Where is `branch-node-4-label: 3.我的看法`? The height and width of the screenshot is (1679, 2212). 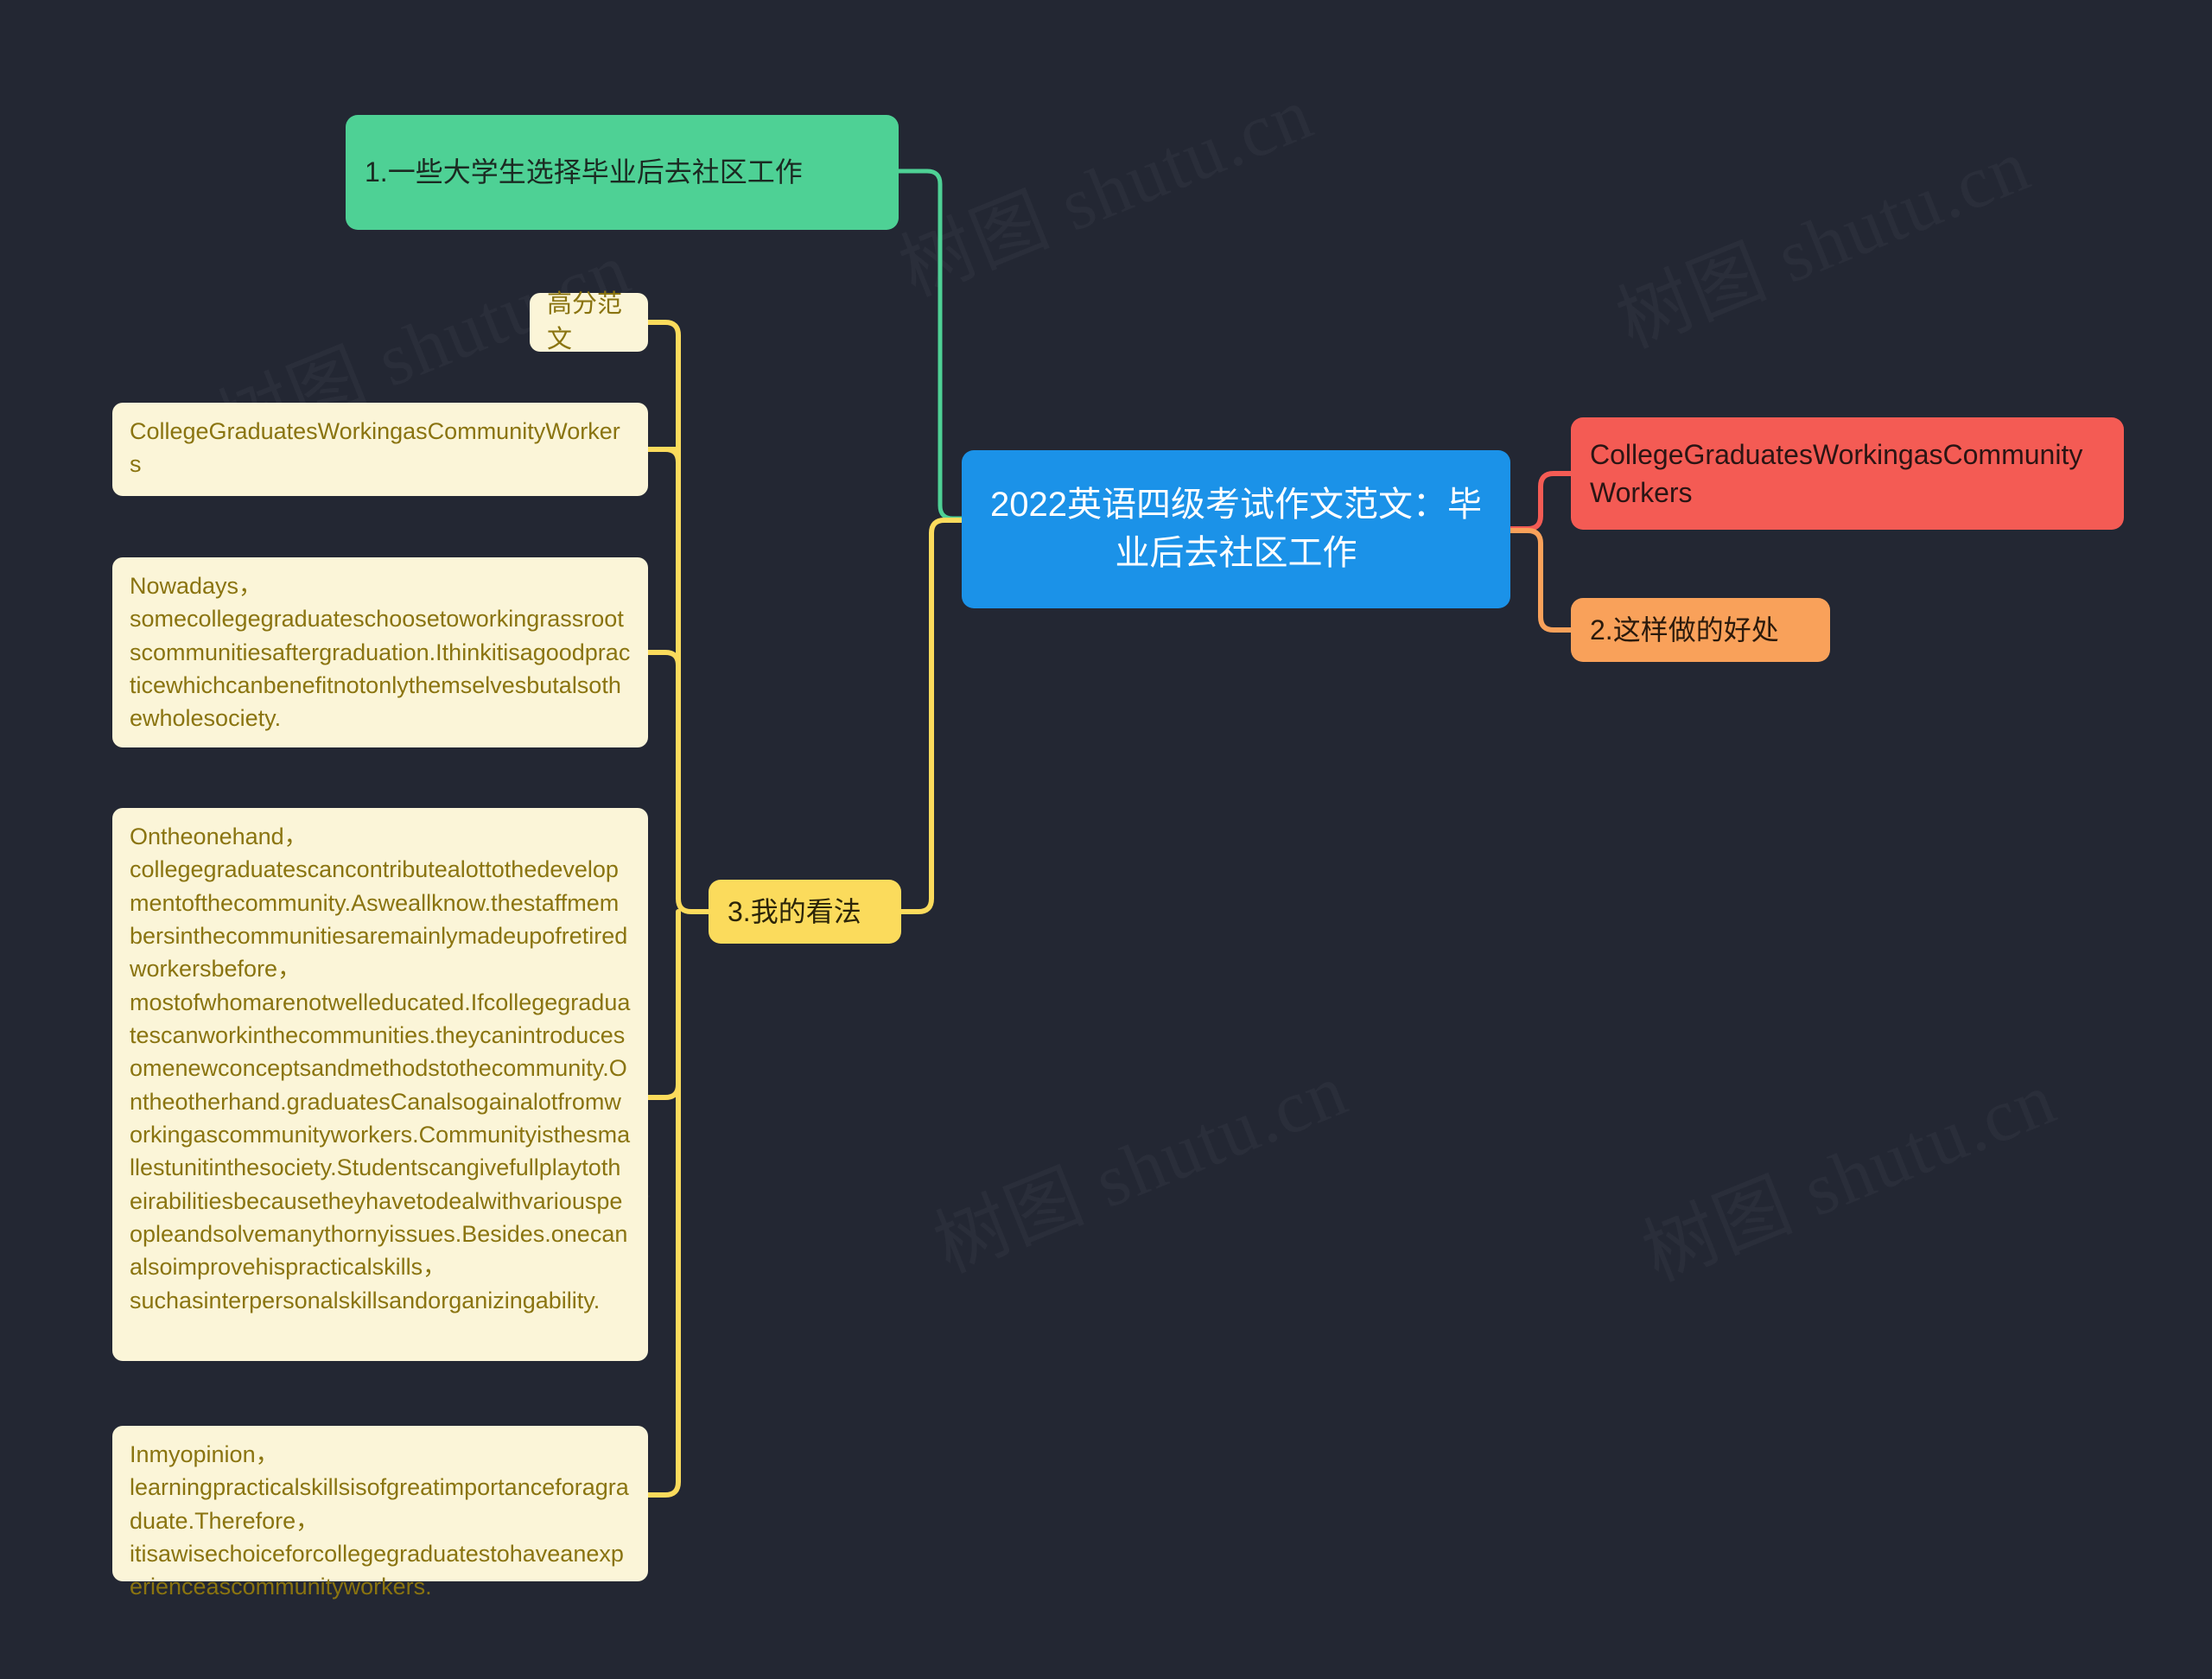
branch-node-4-label: 3.我的看法 is located at coordinates (794, 911).